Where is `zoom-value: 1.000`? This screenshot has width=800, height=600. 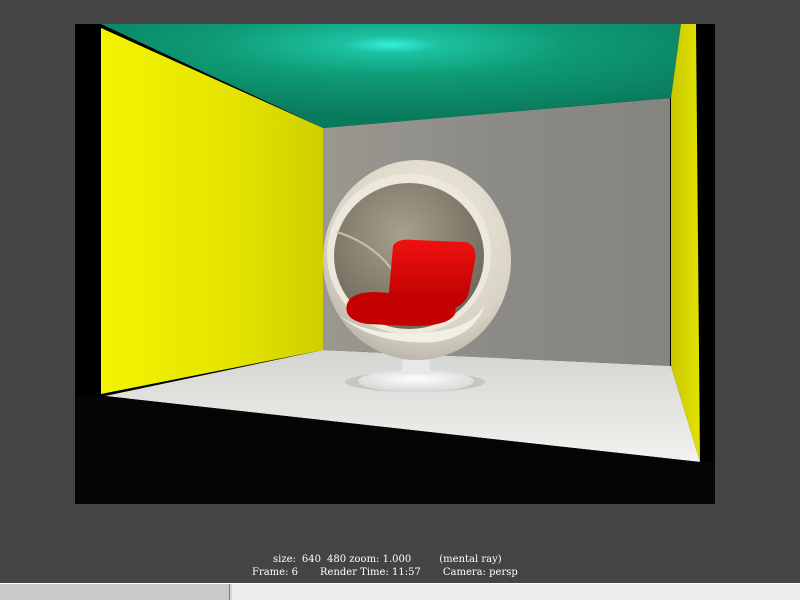 zoom-value: 1.000 is located at coordinates (397, 559).